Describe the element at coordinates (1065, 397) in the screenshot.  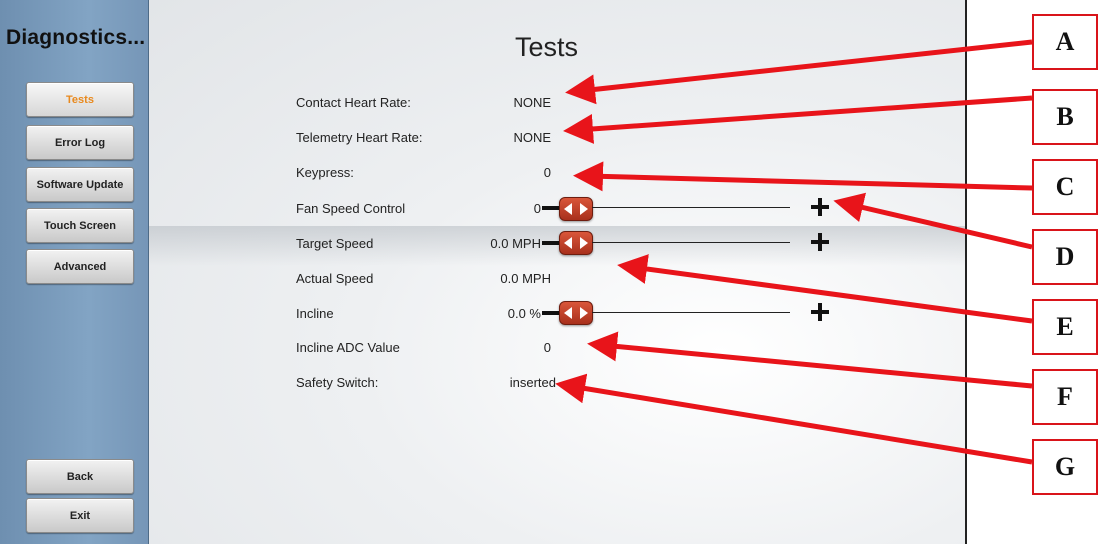
I see `callout-f: F` at that location.